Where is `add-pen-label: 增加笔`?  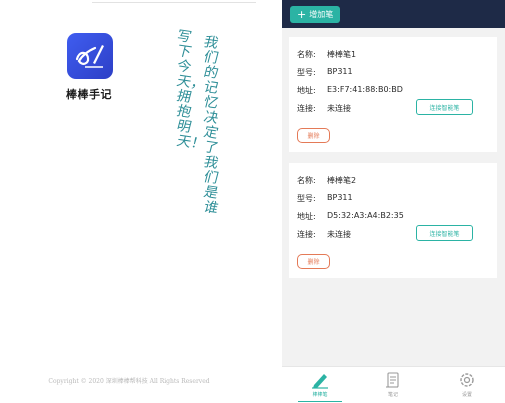
add-pen-label: 增加笔 is located at coordinates (321, 14).